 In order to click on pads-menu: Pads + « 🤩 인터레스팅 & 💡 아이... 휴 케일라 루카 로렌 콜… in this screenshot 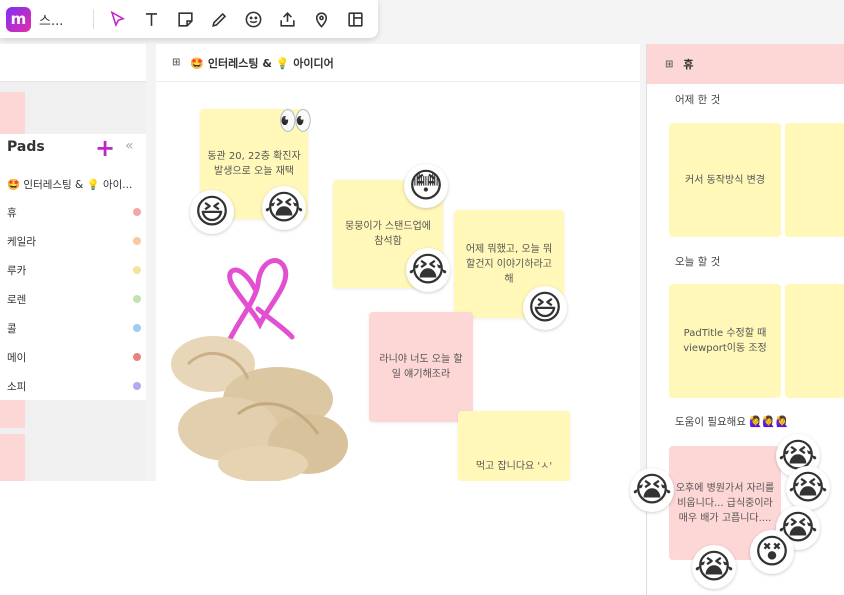, I will do `click(73, 267)`.